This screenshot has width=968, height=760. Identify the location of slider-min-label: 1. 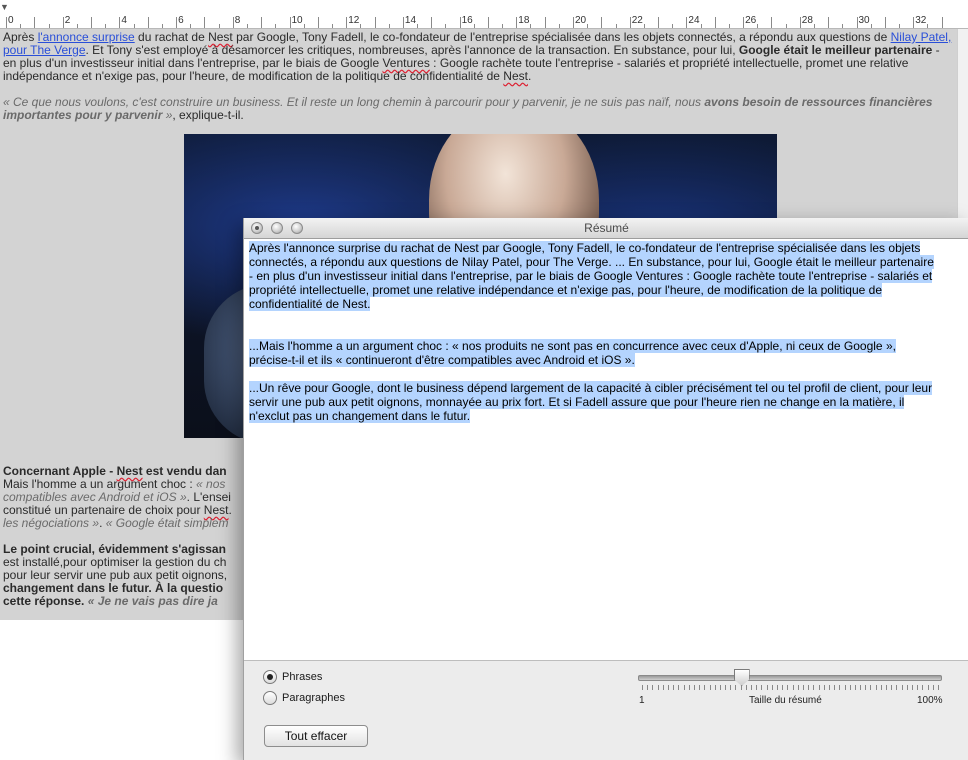
(642, 700).